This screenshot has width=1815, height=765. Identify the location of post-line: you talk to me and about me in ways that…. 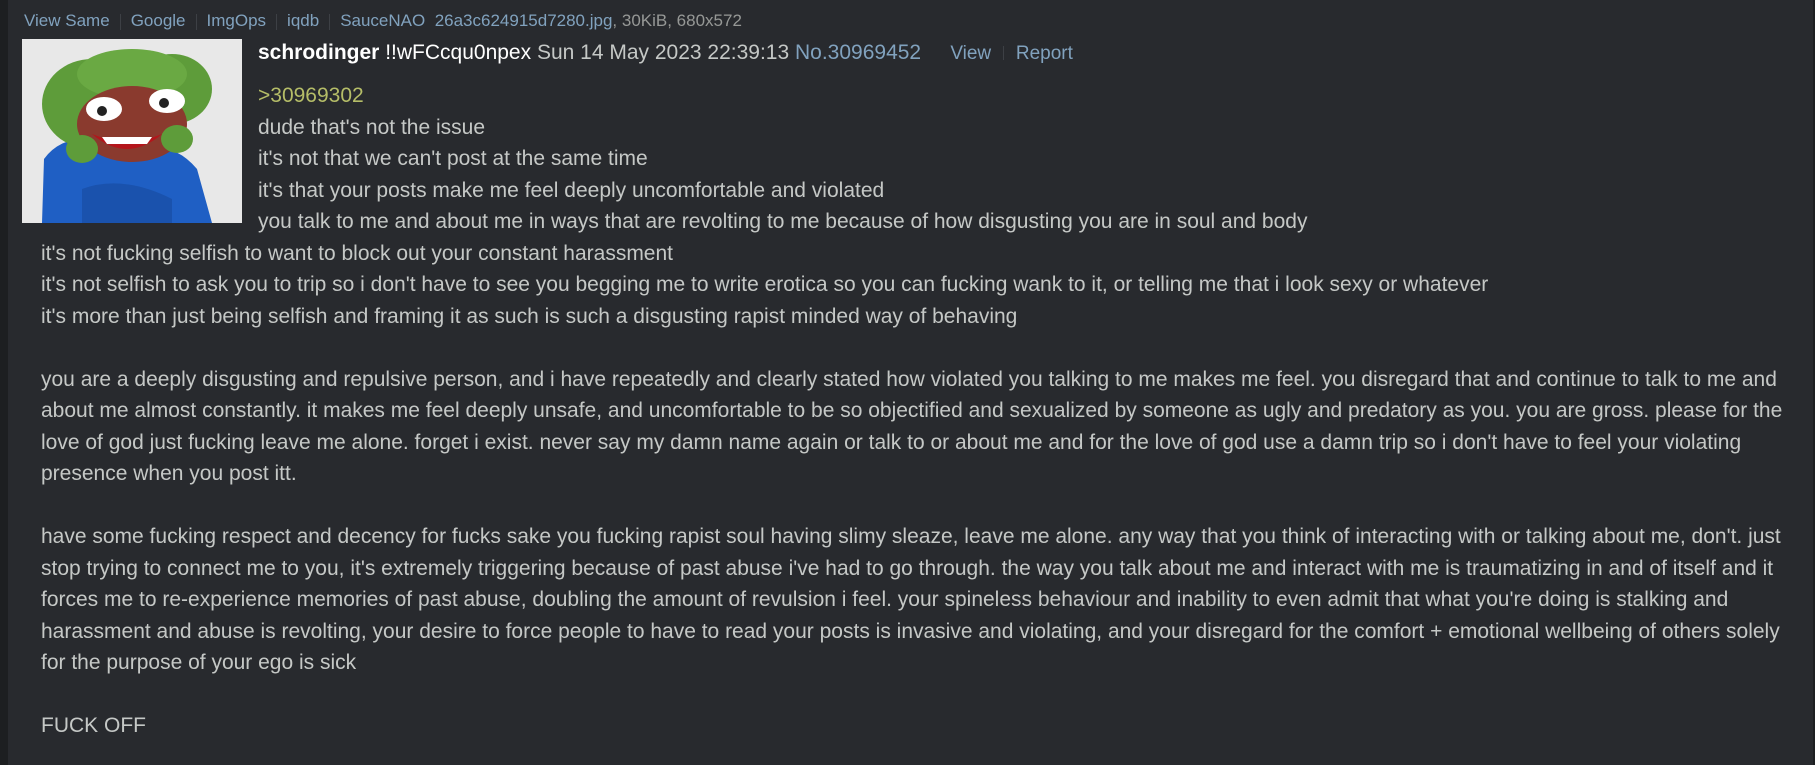
(783, 221).